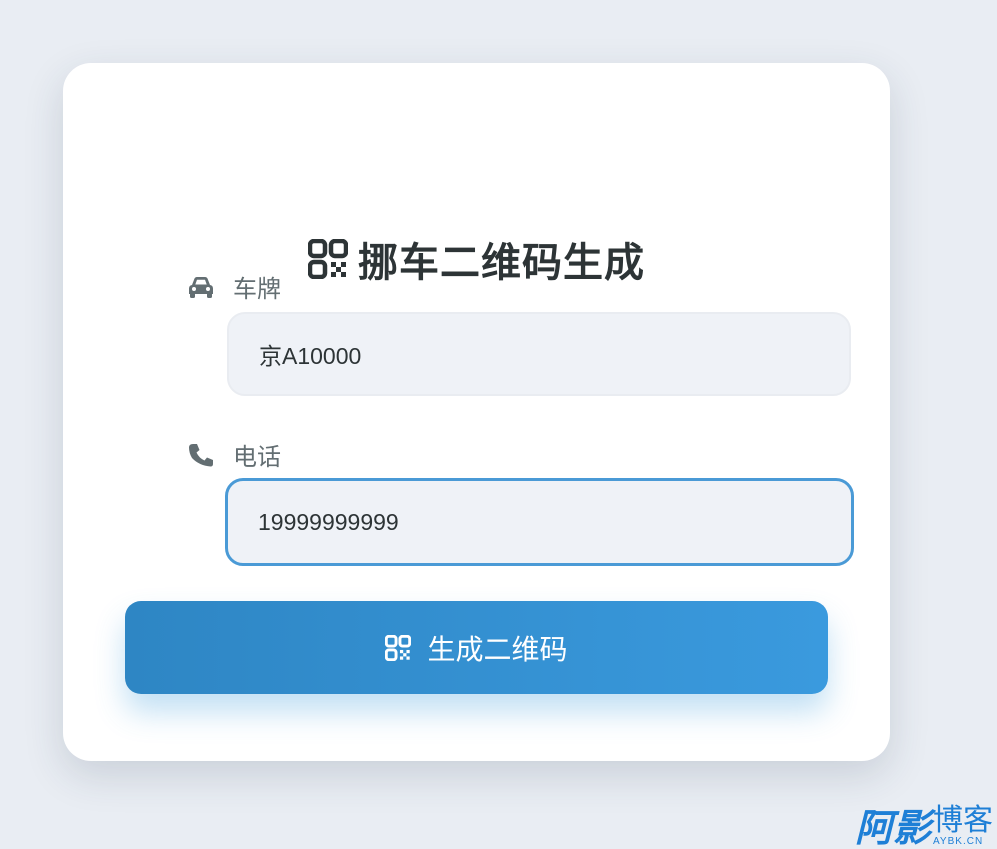 The width and height of the screenshot is (997, 849). What do you see at coordinates (539, 522) in the screenshot?
I see `phone-input` at bounding box center [539, 522].